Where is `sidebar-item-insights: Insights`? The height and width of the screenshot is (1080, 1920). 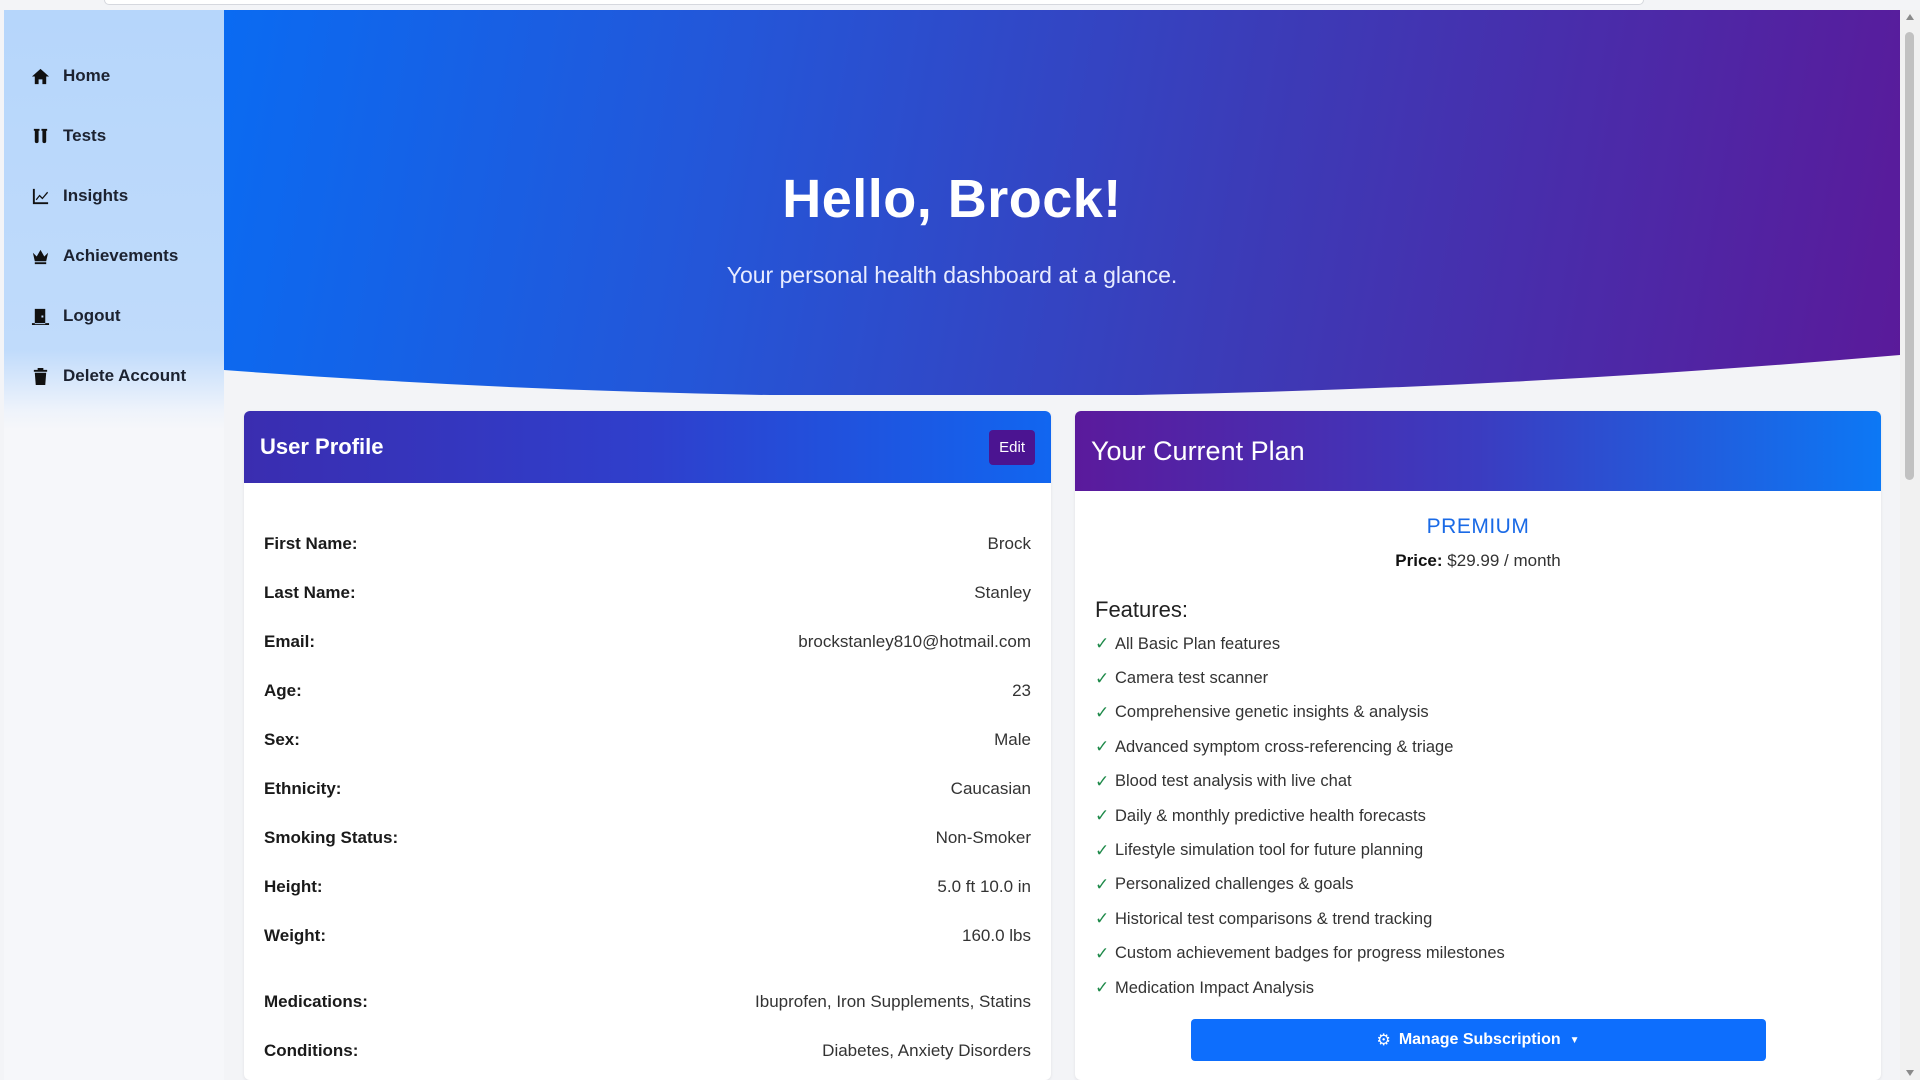
sidebar-item-insights: Insights is located at coordinates (114, 196).